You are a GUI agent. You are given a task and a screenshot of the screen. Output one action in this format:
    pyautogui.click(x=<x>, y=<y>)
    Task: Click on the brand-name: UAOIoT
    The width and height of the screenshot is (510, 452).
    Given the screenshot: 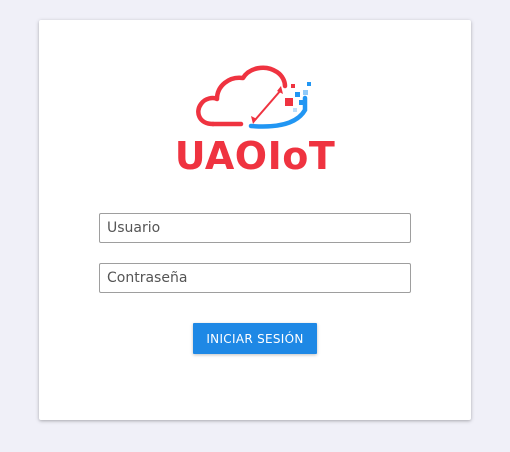 What is the action you would take?
    pyautogui.click(x=255, y=156)
    